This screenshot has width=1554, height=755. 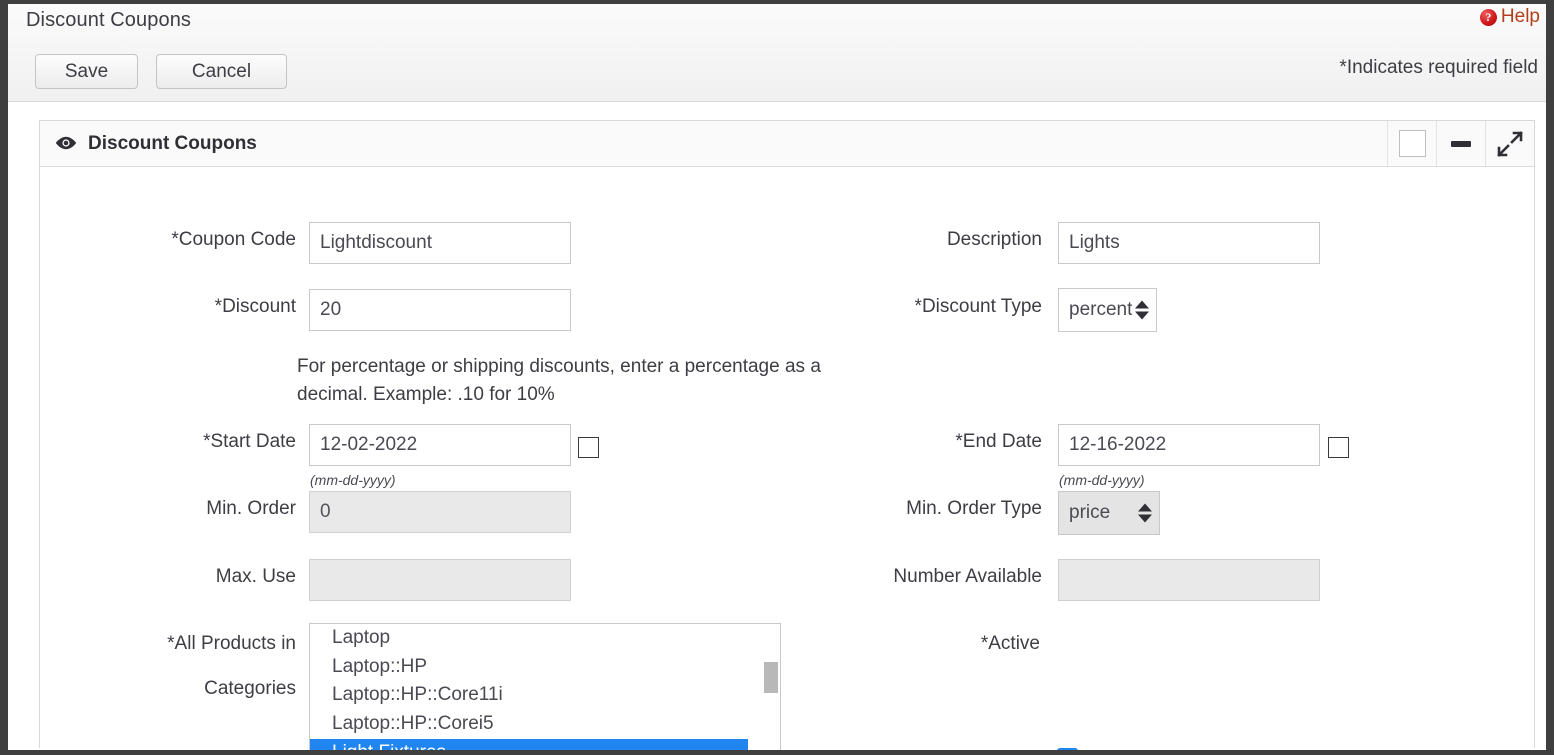 I want to click on panel-controls, so click(x=1460, y=143).